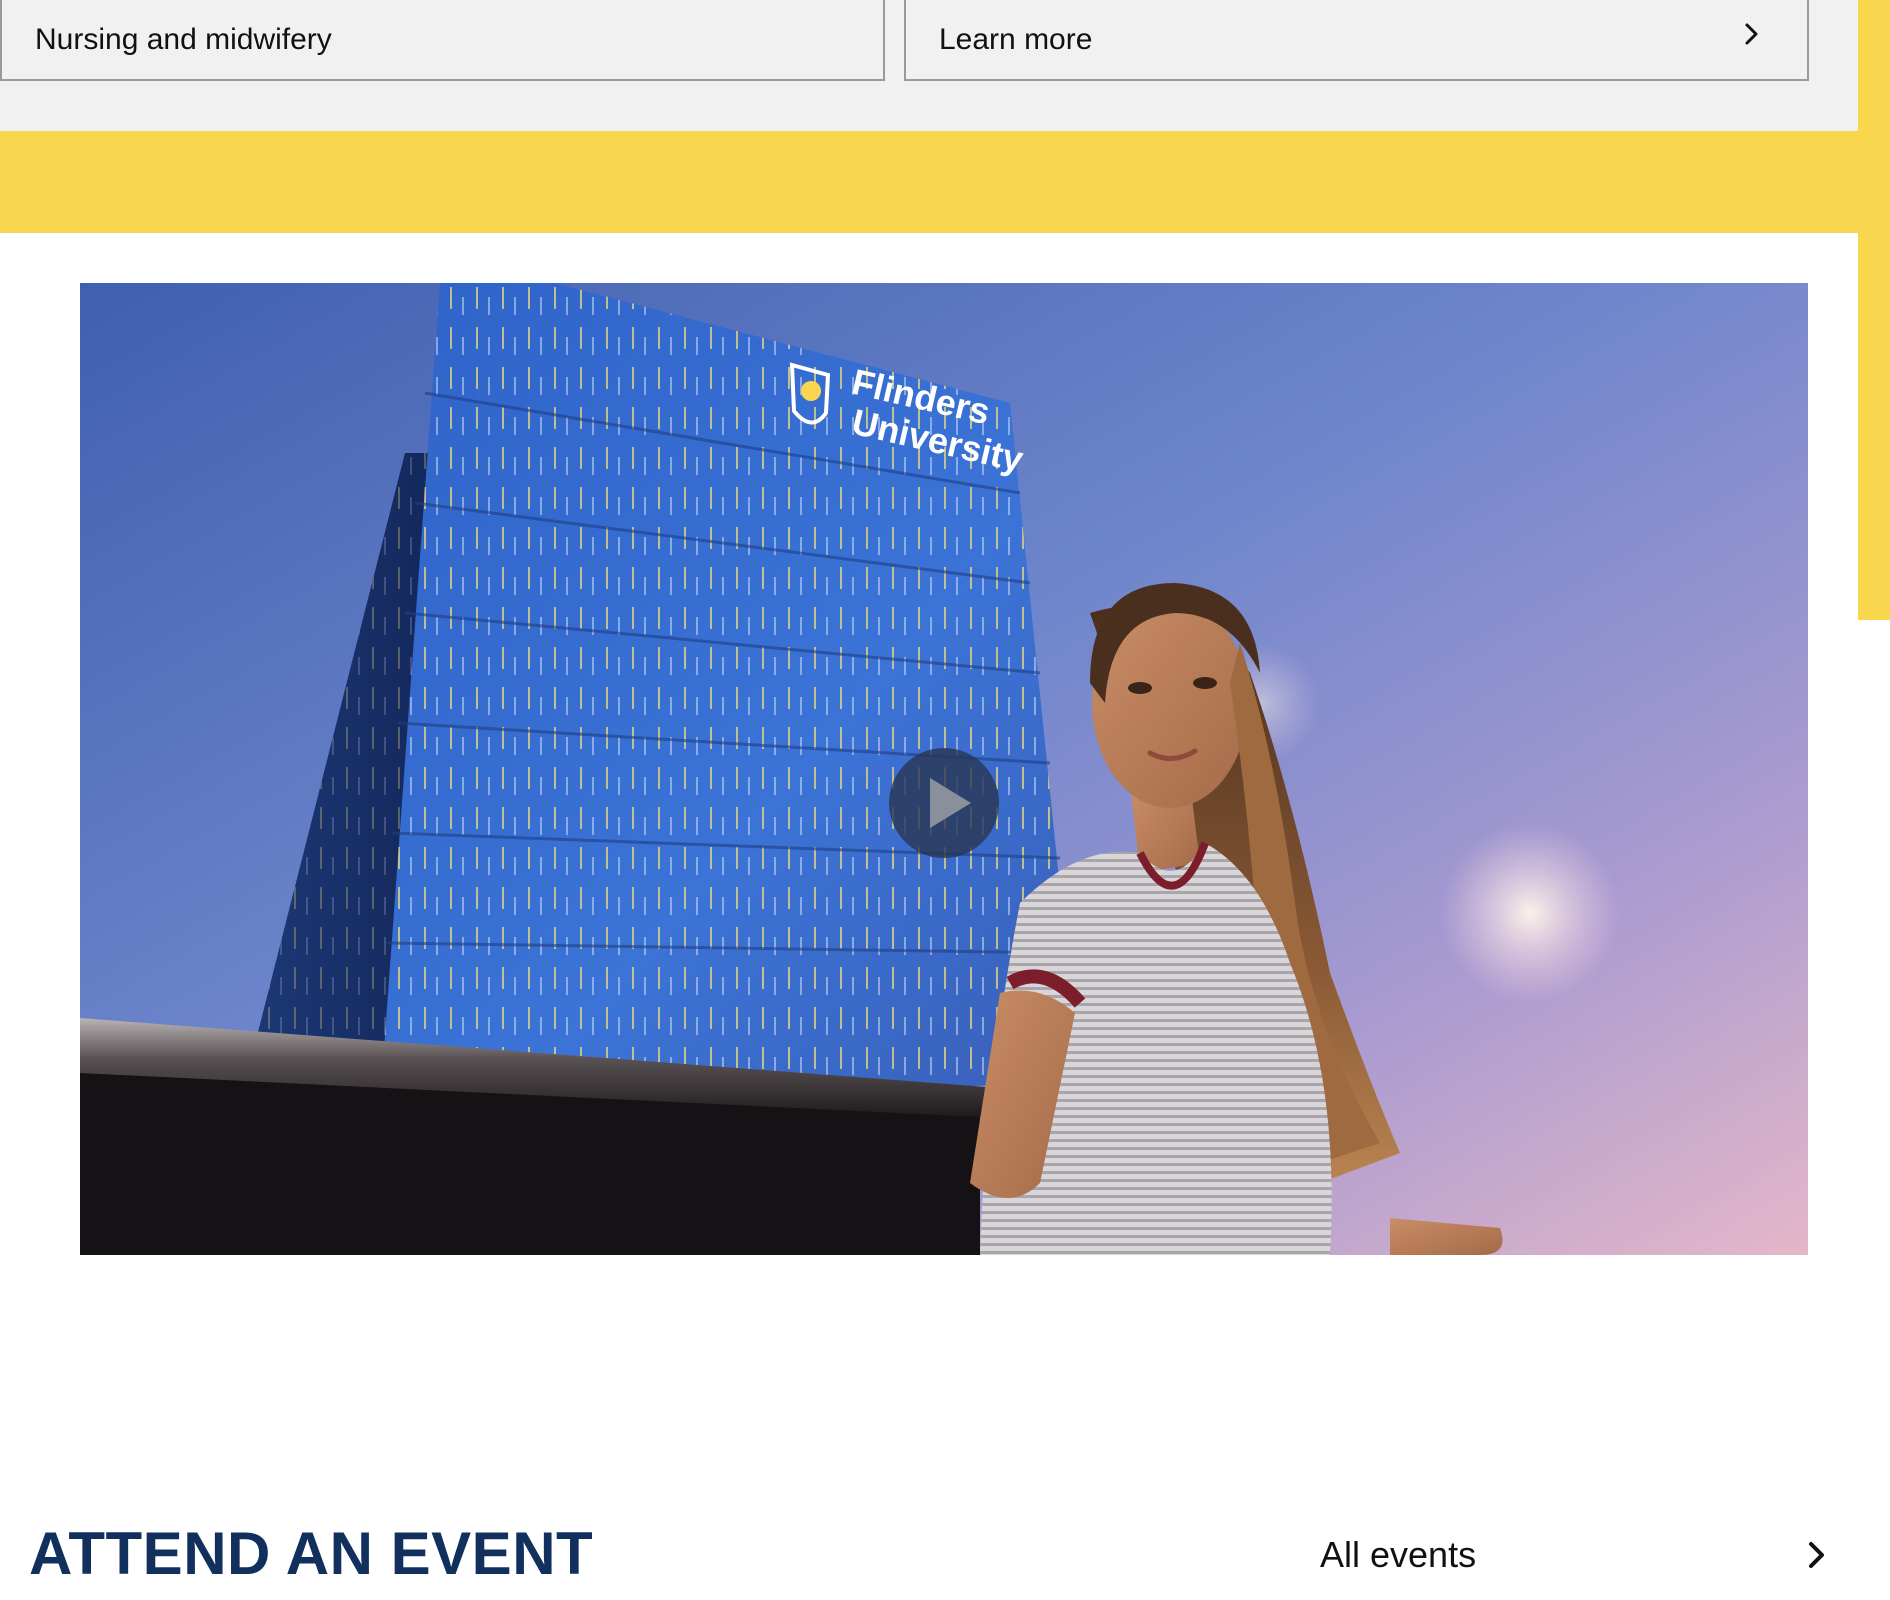 The height and width of the screenshot is (1600, 1890). Describe the element at coordinates (1575, 1555) in the screenshot. I see `all-events-link: All events` at that location.